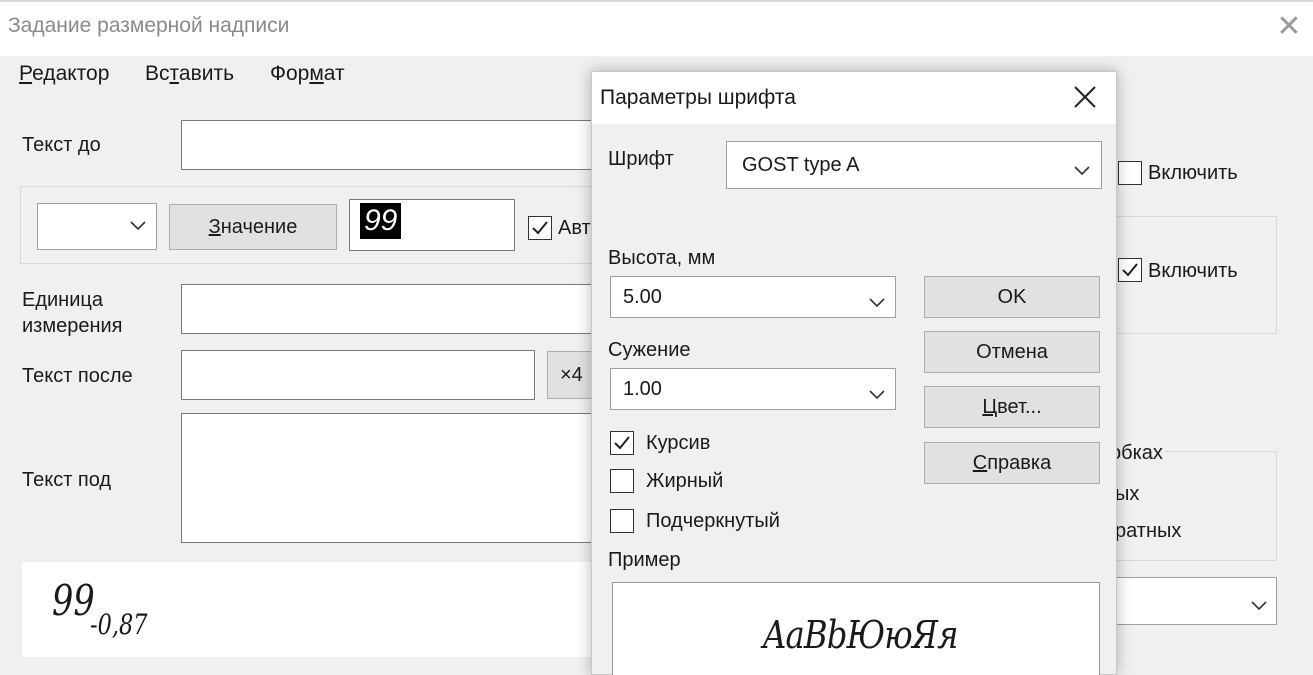 The height and width of the screenshot is (675, 1313). I want to click on unit-label-line2: измерения, so click(72, 326).